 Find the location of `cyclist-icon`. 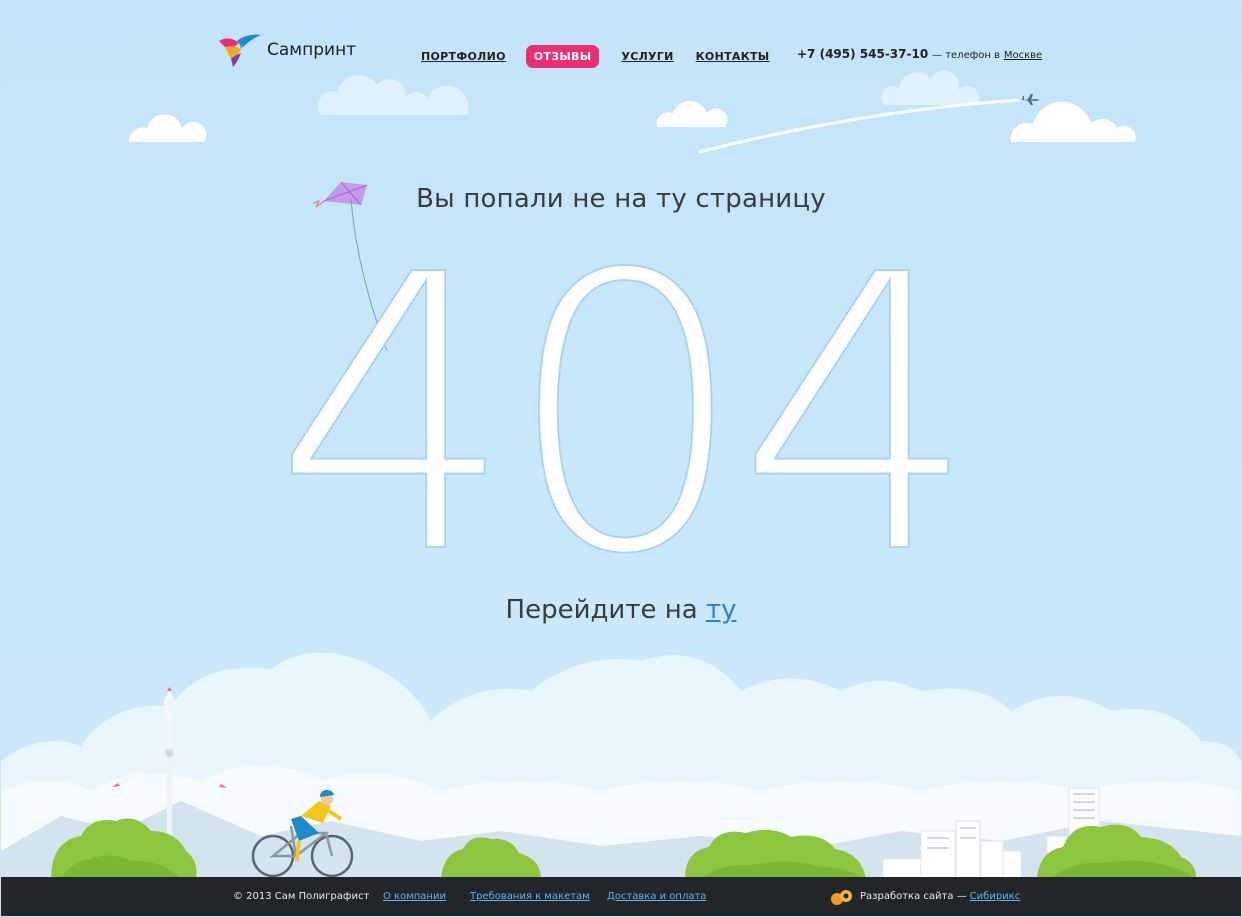

cyclist-icon is located at coordinates (302, 833).